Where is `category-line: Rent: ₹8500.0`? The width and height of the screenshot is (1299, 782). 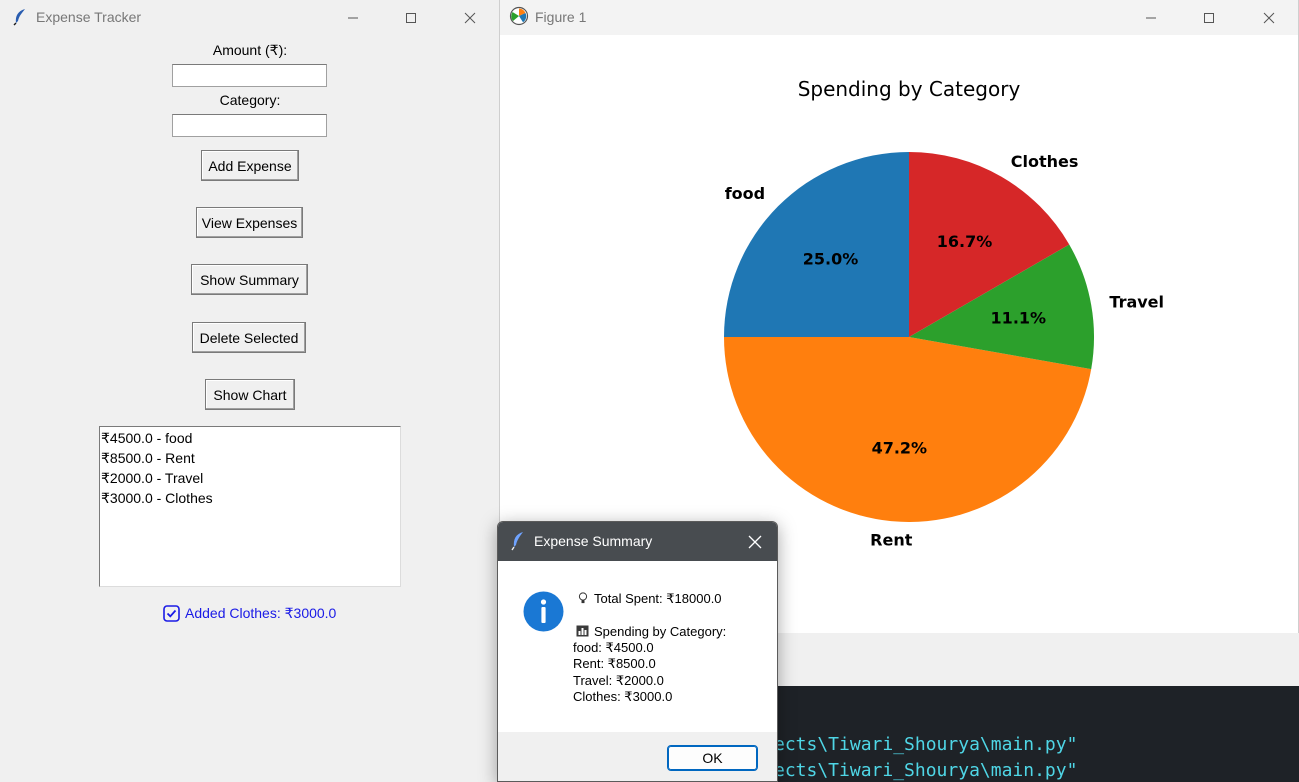 category-line: Rent: ₹8500.0 is located at coordinates (614, 664).